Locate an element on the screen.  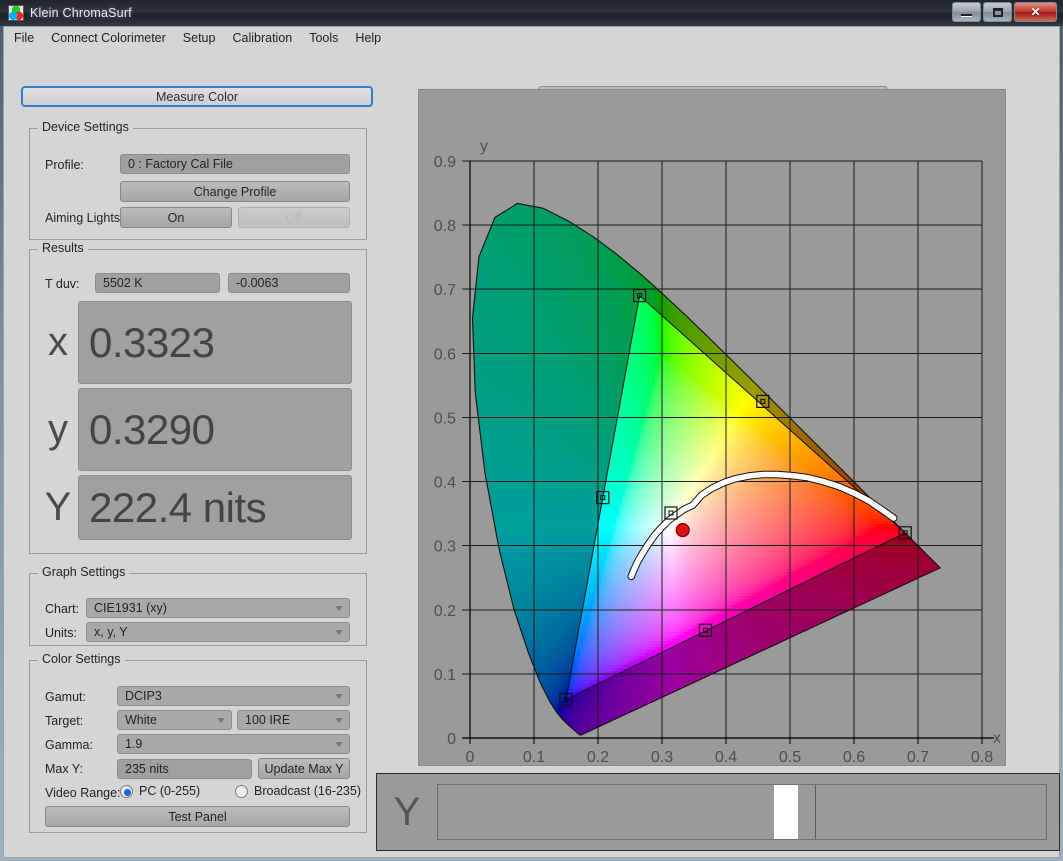
target-label: Target: is located at coordinates (64, 721).